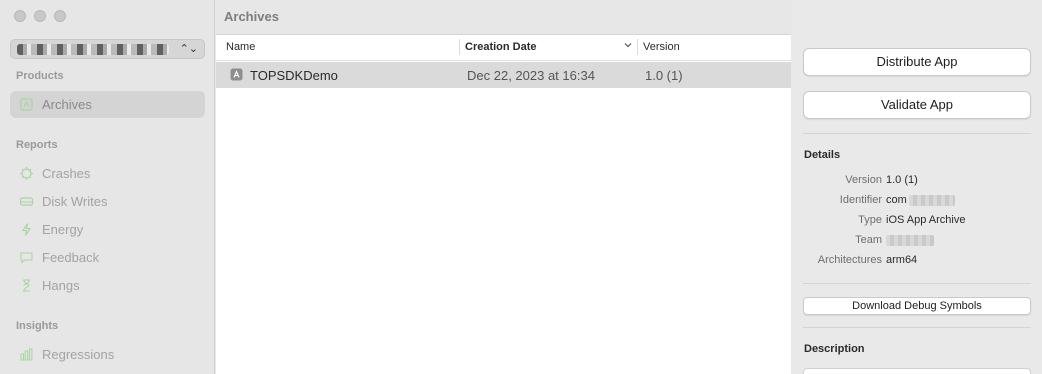 Image resolution: width=1042 pixels, height=374 pixels. I want to click on section-reports: Reports, so click(37, 145).